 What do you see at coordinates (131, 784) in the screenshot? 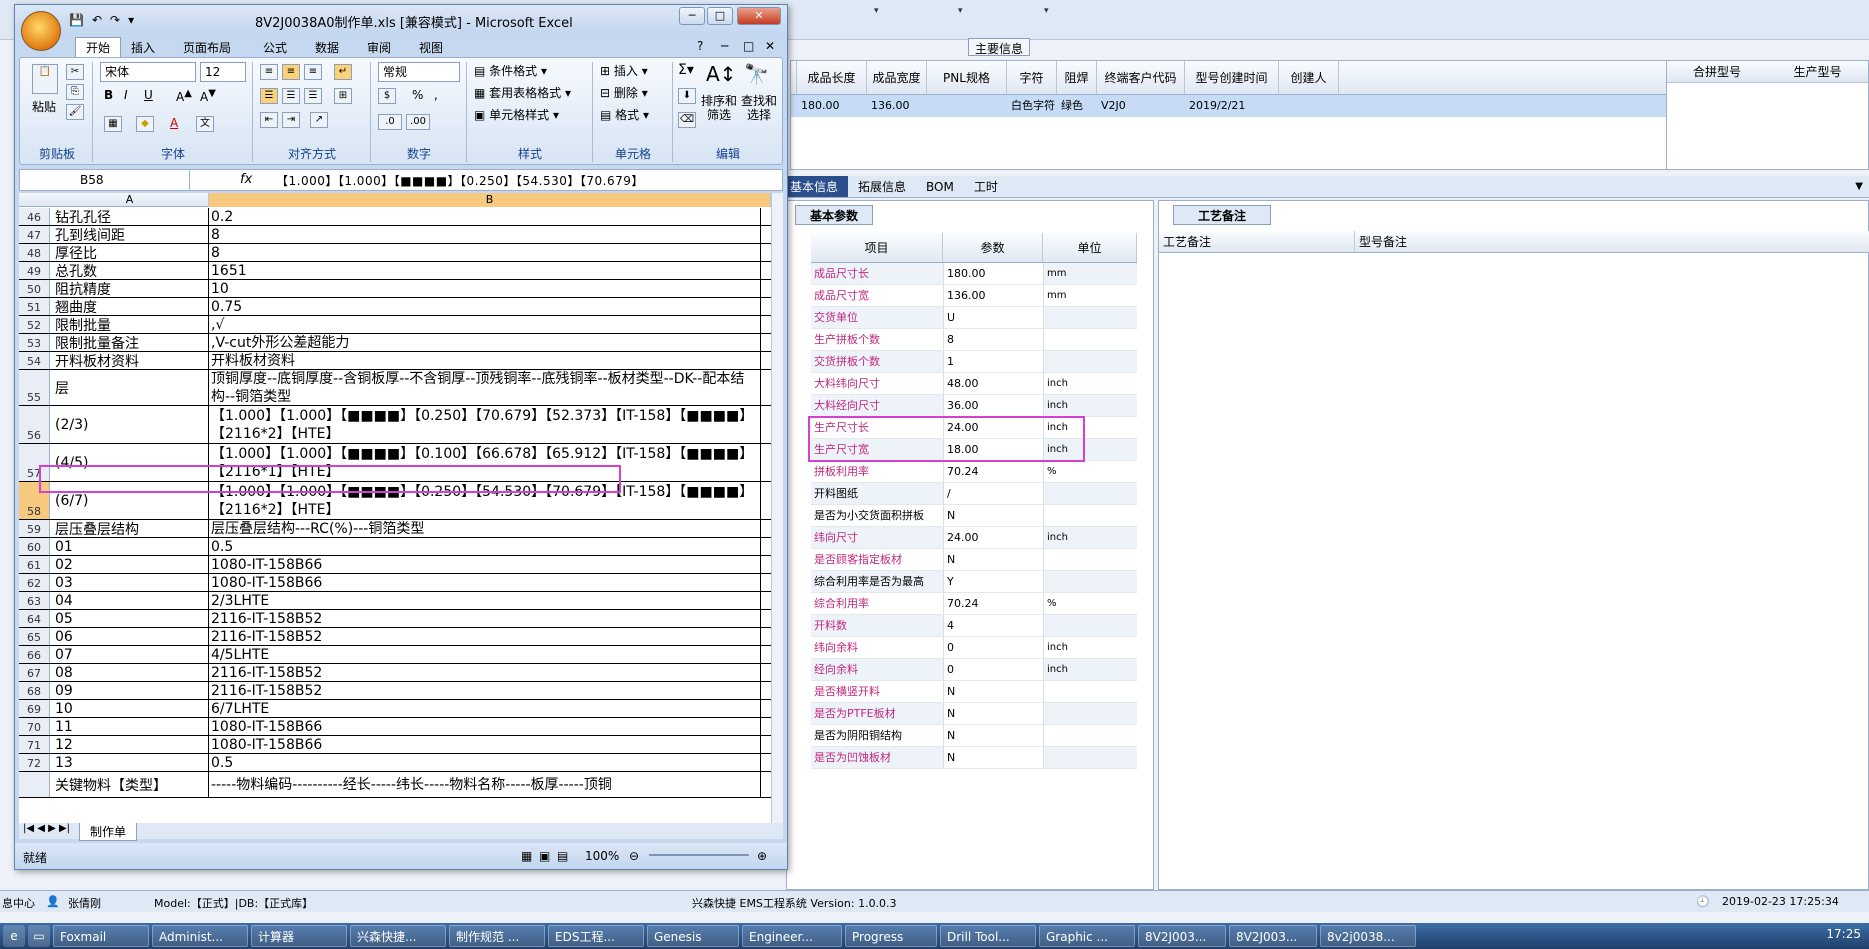
I see `cell-a: 关键物料【类型】` at bounding box center [131, 784].